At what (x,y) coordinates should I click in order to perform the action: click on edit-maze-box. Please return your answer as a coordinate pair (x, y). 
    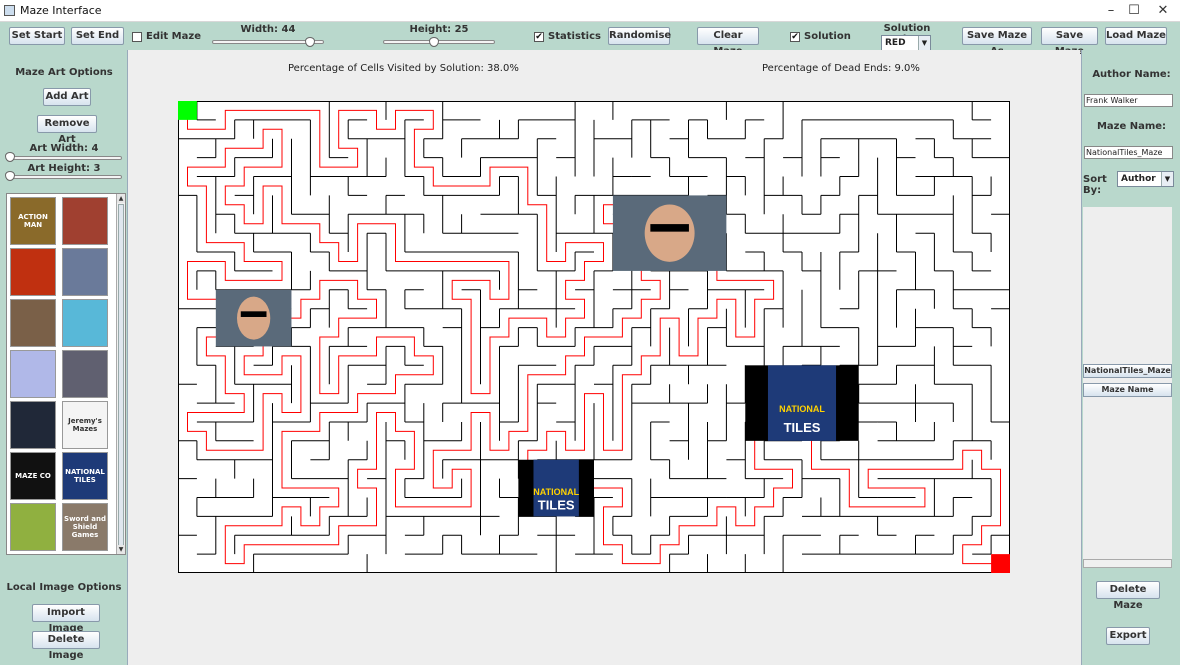
    Looking at the image, I should click on (137, 36).